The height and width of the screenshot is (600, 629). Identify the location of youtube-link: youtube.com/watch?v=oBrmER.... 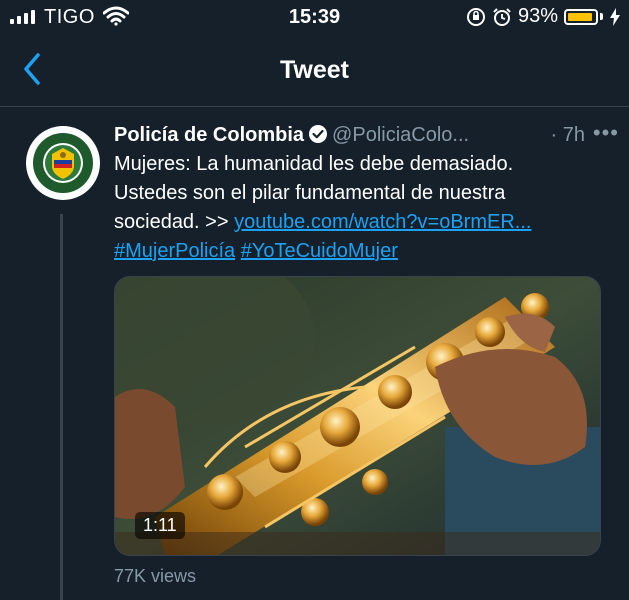
(382, 222).